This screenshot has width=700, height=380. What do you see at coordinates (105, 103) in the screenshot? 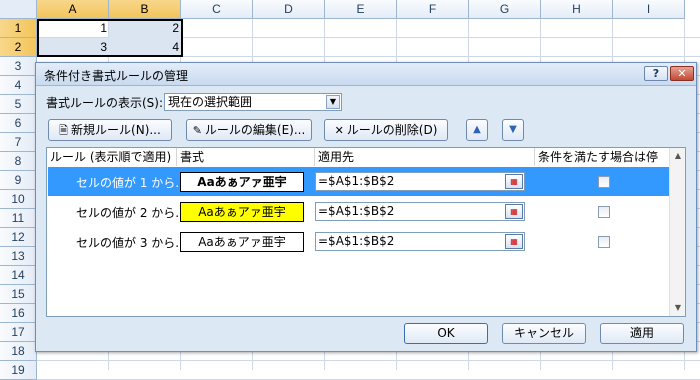
I see `show-rules-label: 書式ルールの表示(S):` at bounding box center [105, 103].